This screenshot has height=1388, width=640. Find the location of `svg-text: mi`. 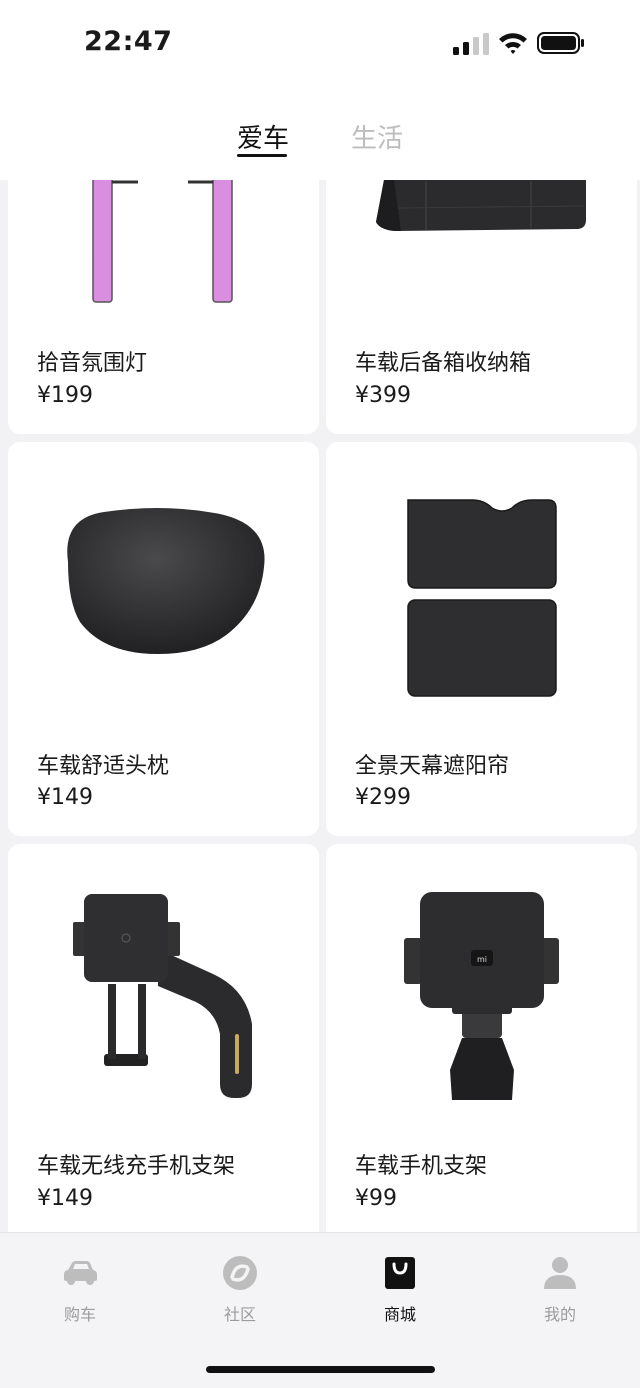

svg-text: mi is located at coordinates (482, 959).